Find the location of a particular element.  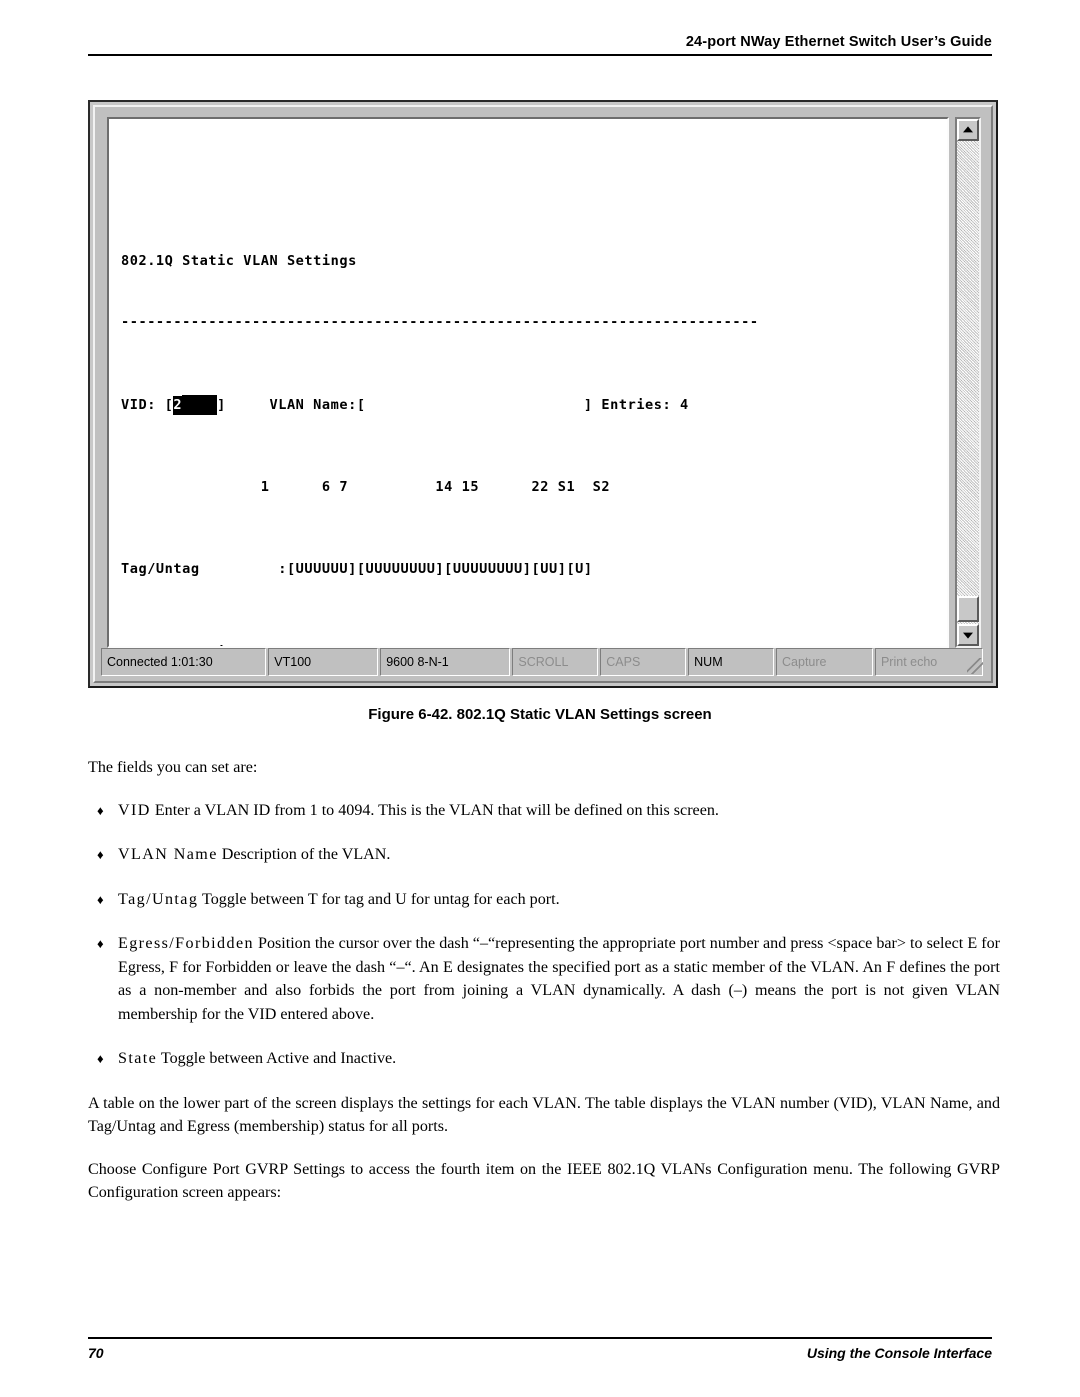

status-indicator-caps: CAPS is located at coordinates (643, 662).